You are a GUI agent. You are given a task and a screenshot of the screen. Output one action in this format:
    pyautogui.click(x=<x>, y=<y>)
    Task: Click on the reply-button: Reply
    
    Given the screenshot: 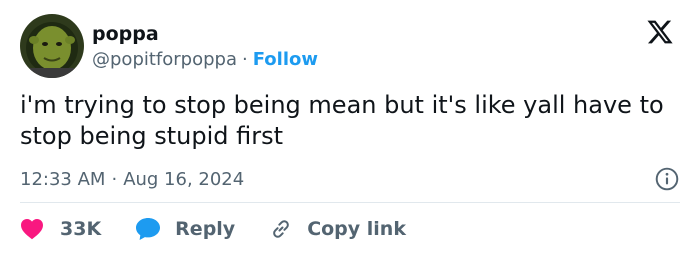 What is the action you would take?
    pyautogui.click(x=185, y=229)
    